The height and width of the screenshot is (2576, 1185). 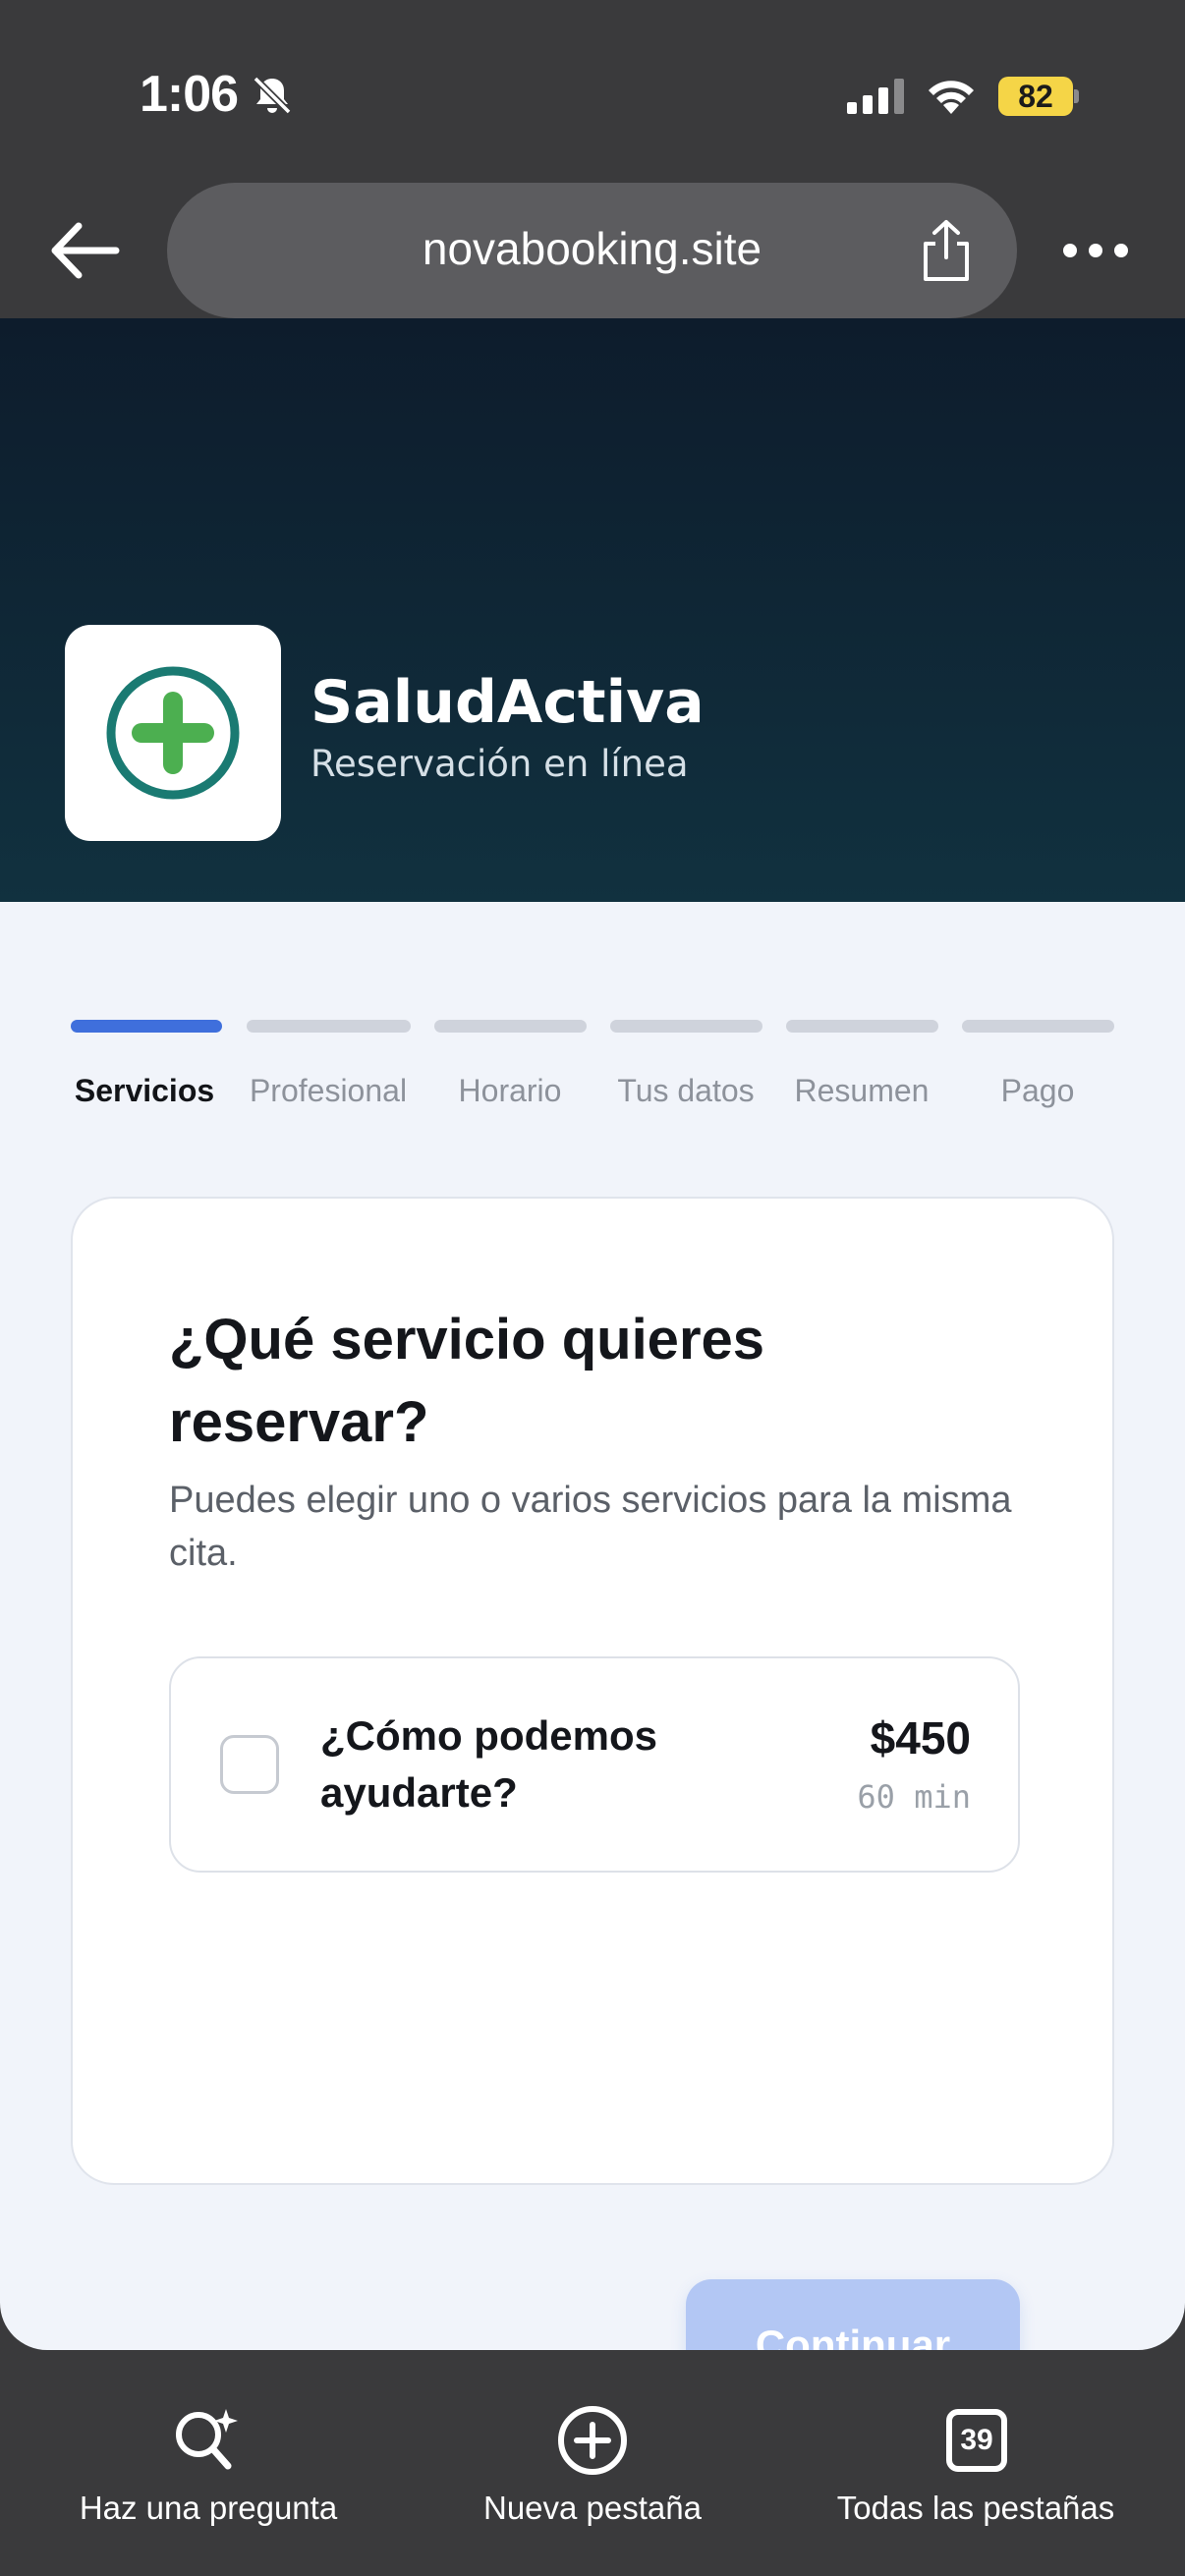 What do you see at coordinates (1038, 1090) in the screenshot?
I see `step-label-pago: Pago` at bounding box center [1038, 1090].